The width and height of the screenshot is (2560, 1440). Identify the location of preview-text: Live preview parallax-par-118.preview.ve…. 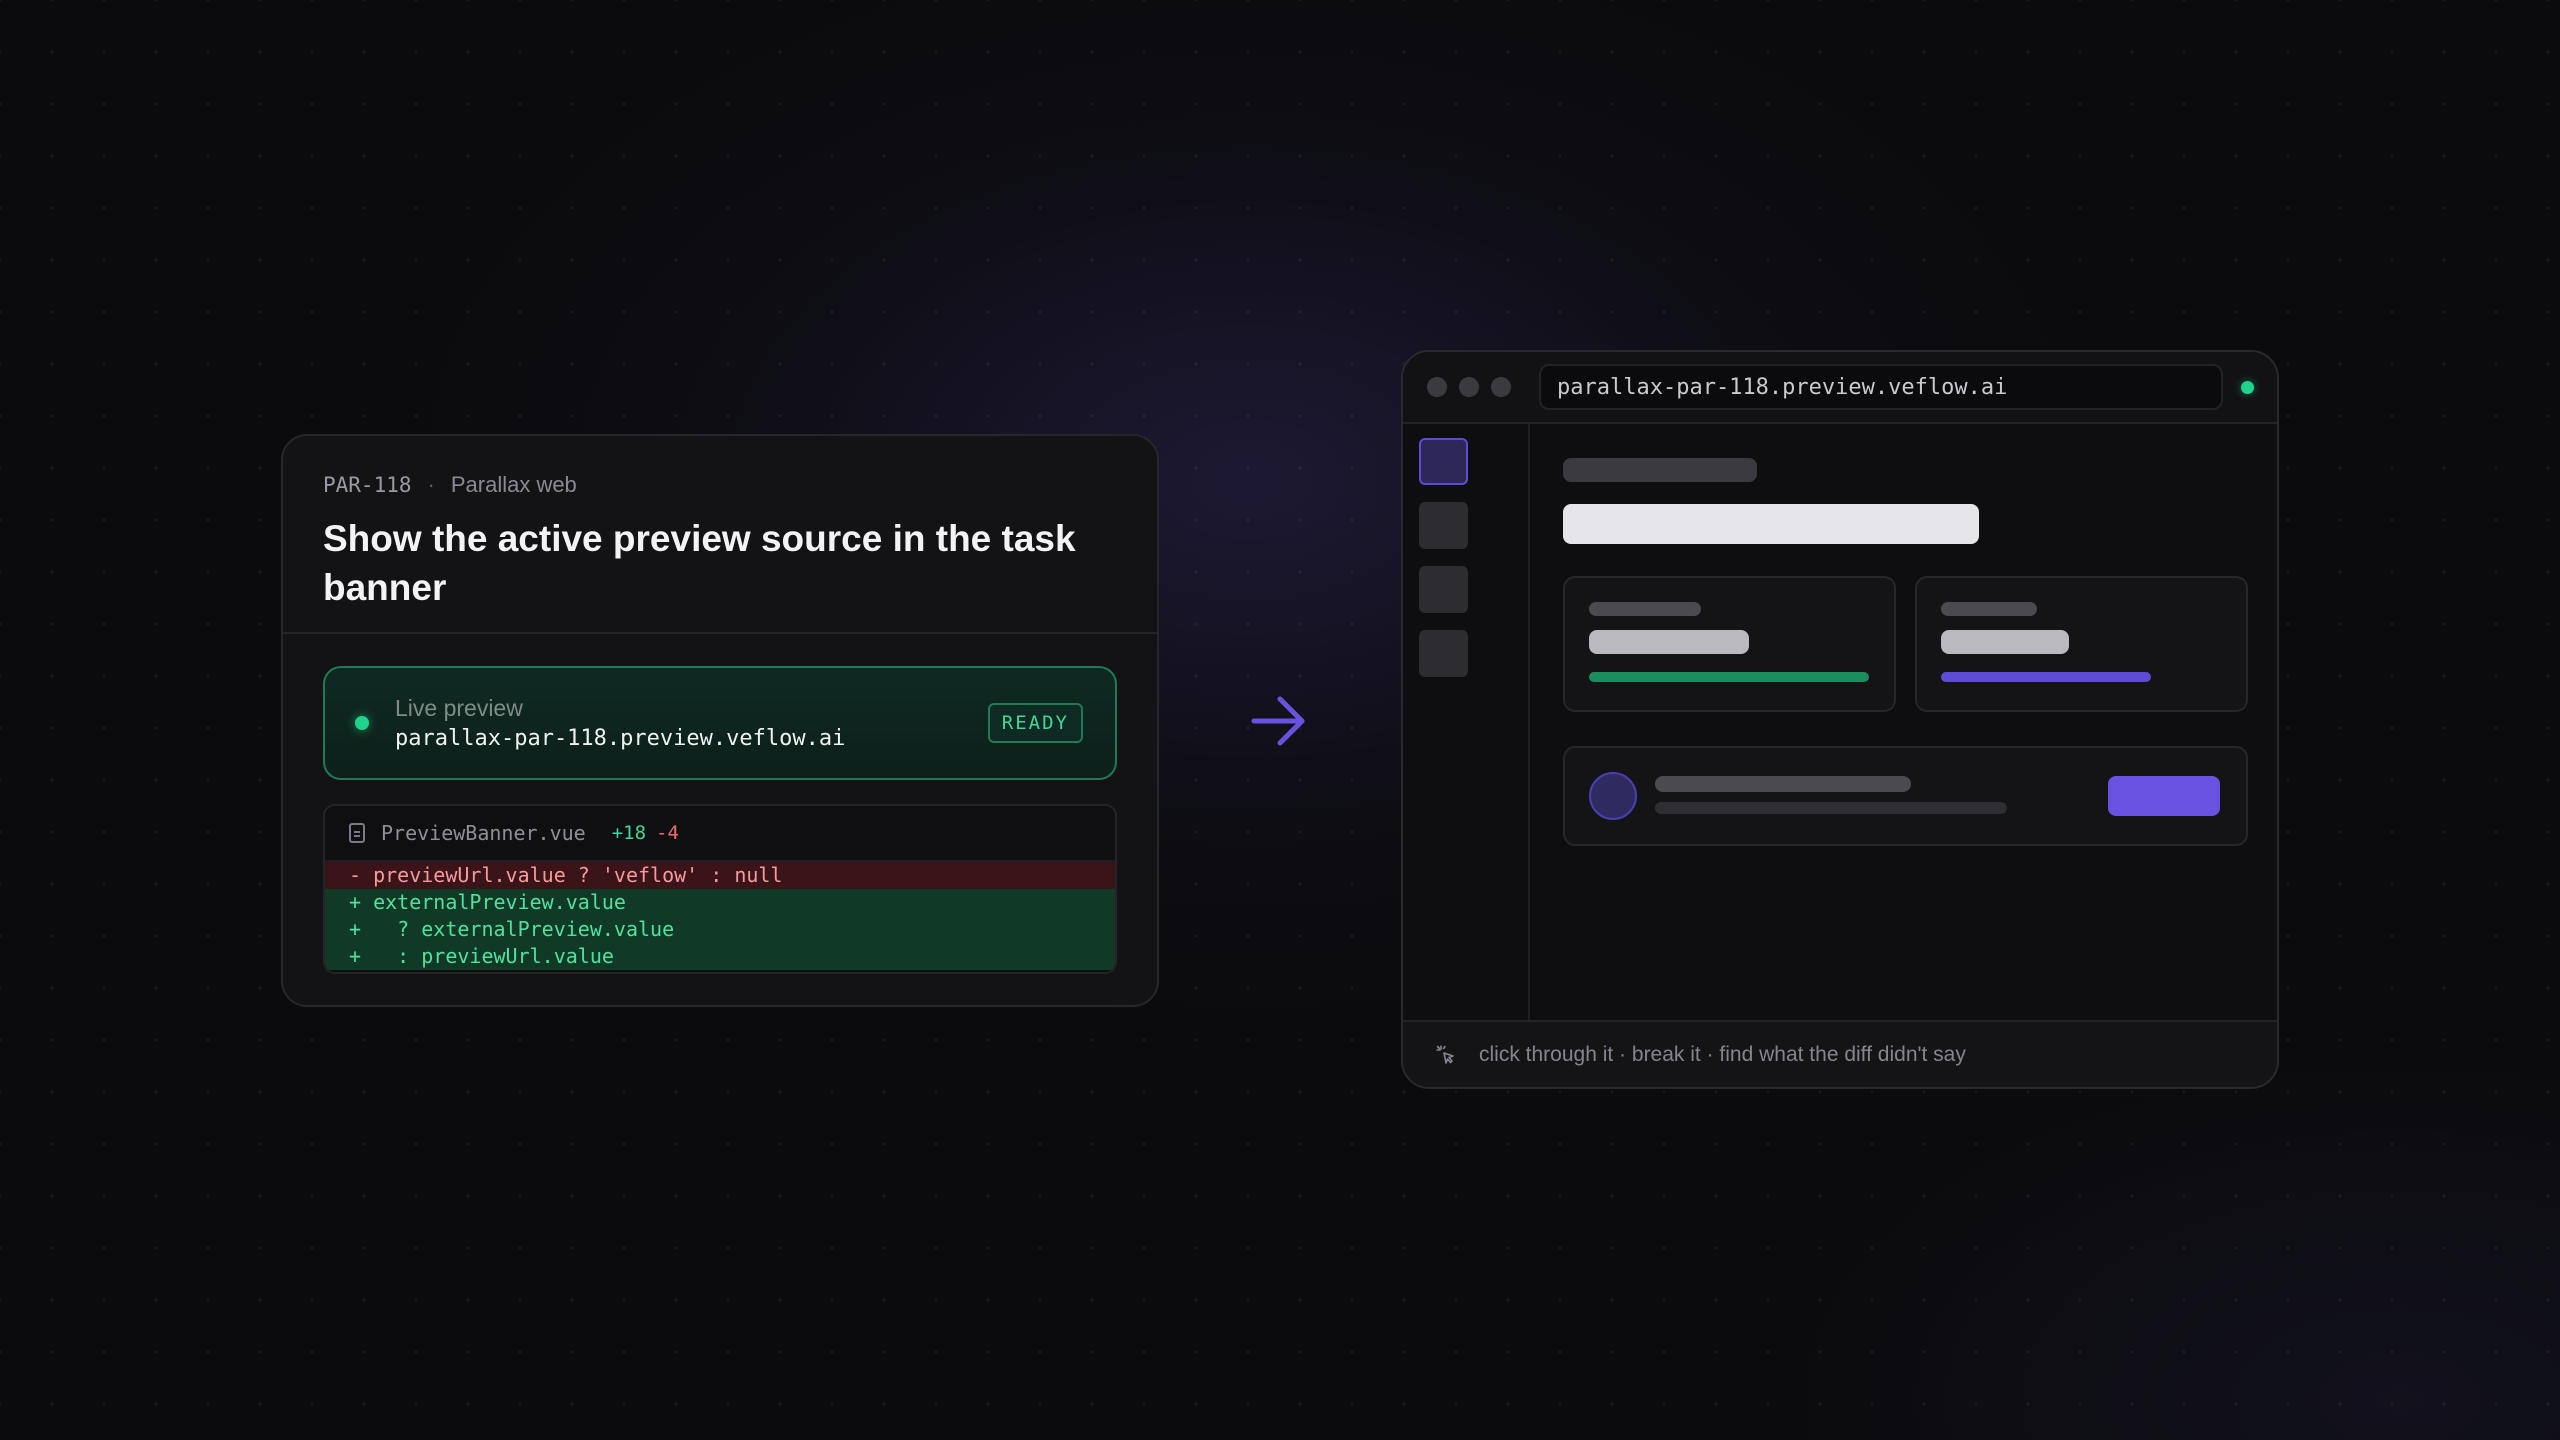
(620, 723).